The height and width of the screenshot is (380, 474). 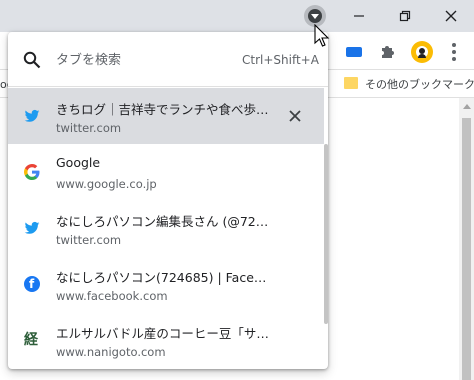 What do you see at coordinates (141, 60) in the screenshot?
I see `tab-search-input` at bounding box center [141, 60].